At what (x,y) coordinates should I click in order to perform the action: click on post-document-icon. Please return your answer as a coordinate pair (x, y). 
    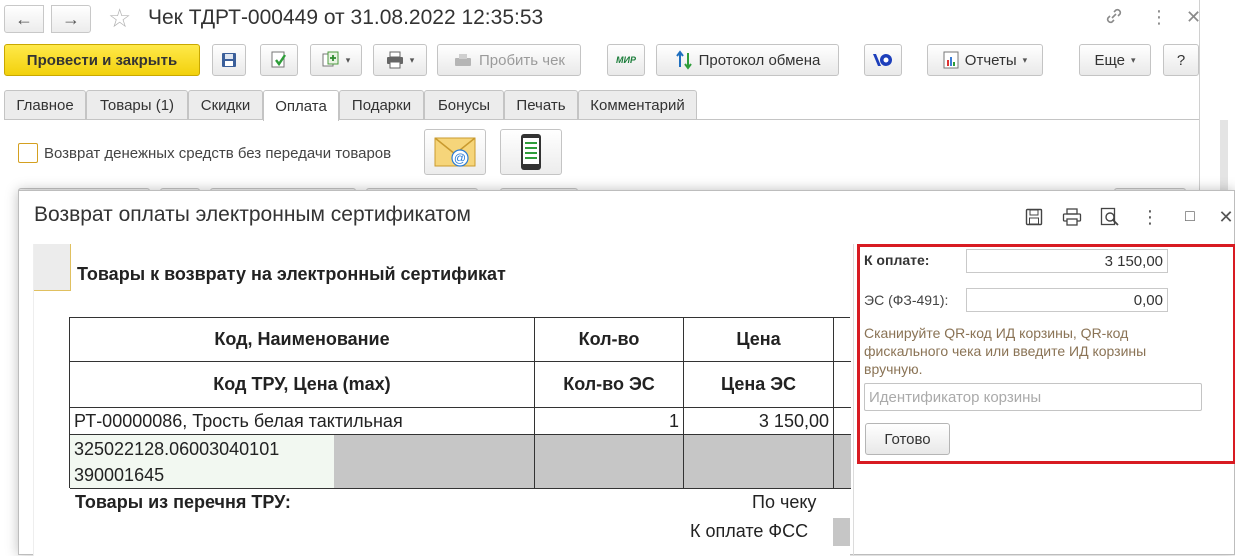
    Looking at the image, I should click on (278, 59).